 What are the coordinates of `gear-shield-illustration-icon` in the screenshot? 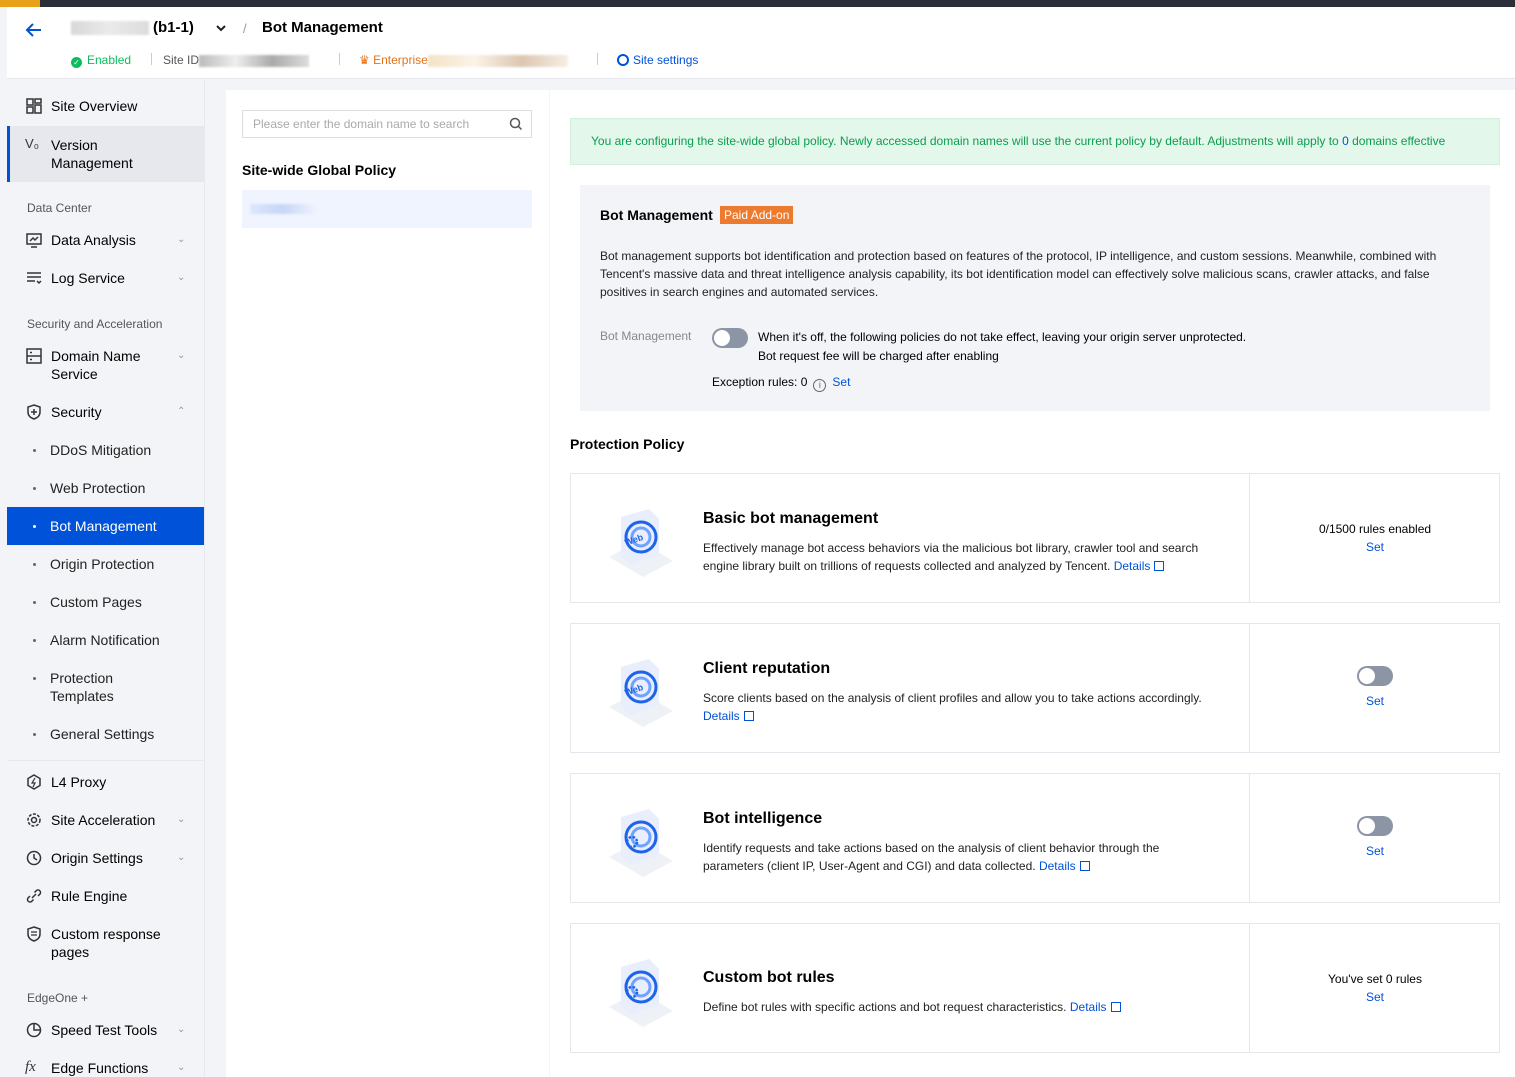 It's located at (641, 993).